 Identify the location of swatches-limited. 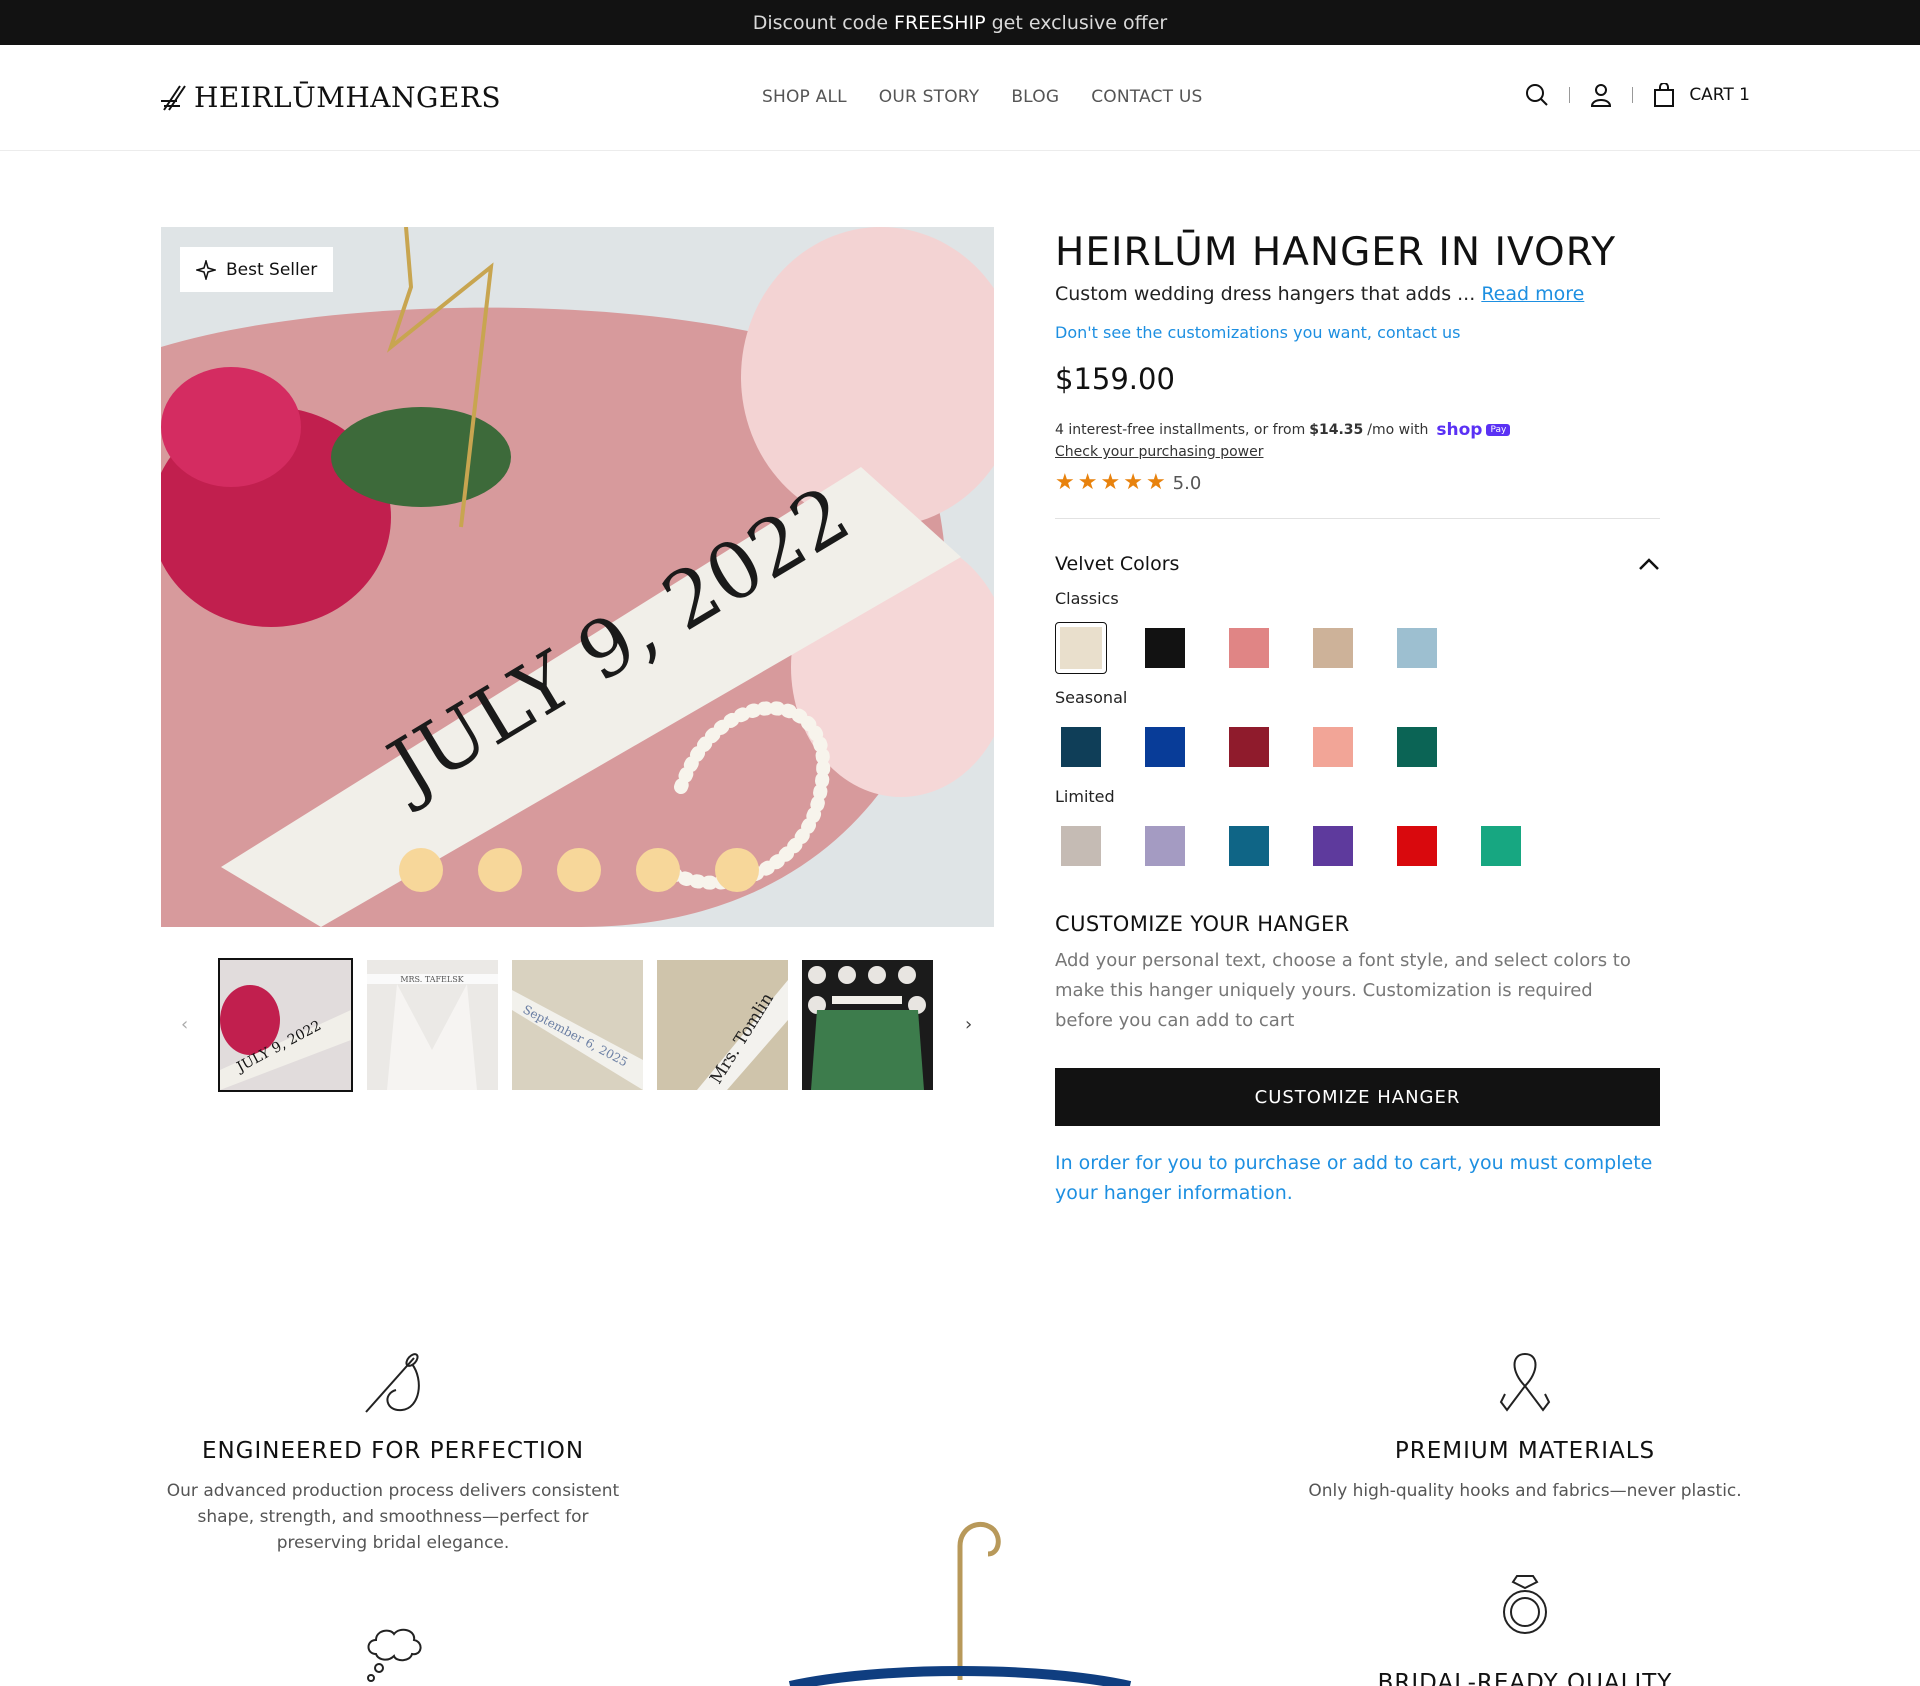
(1357, 846).